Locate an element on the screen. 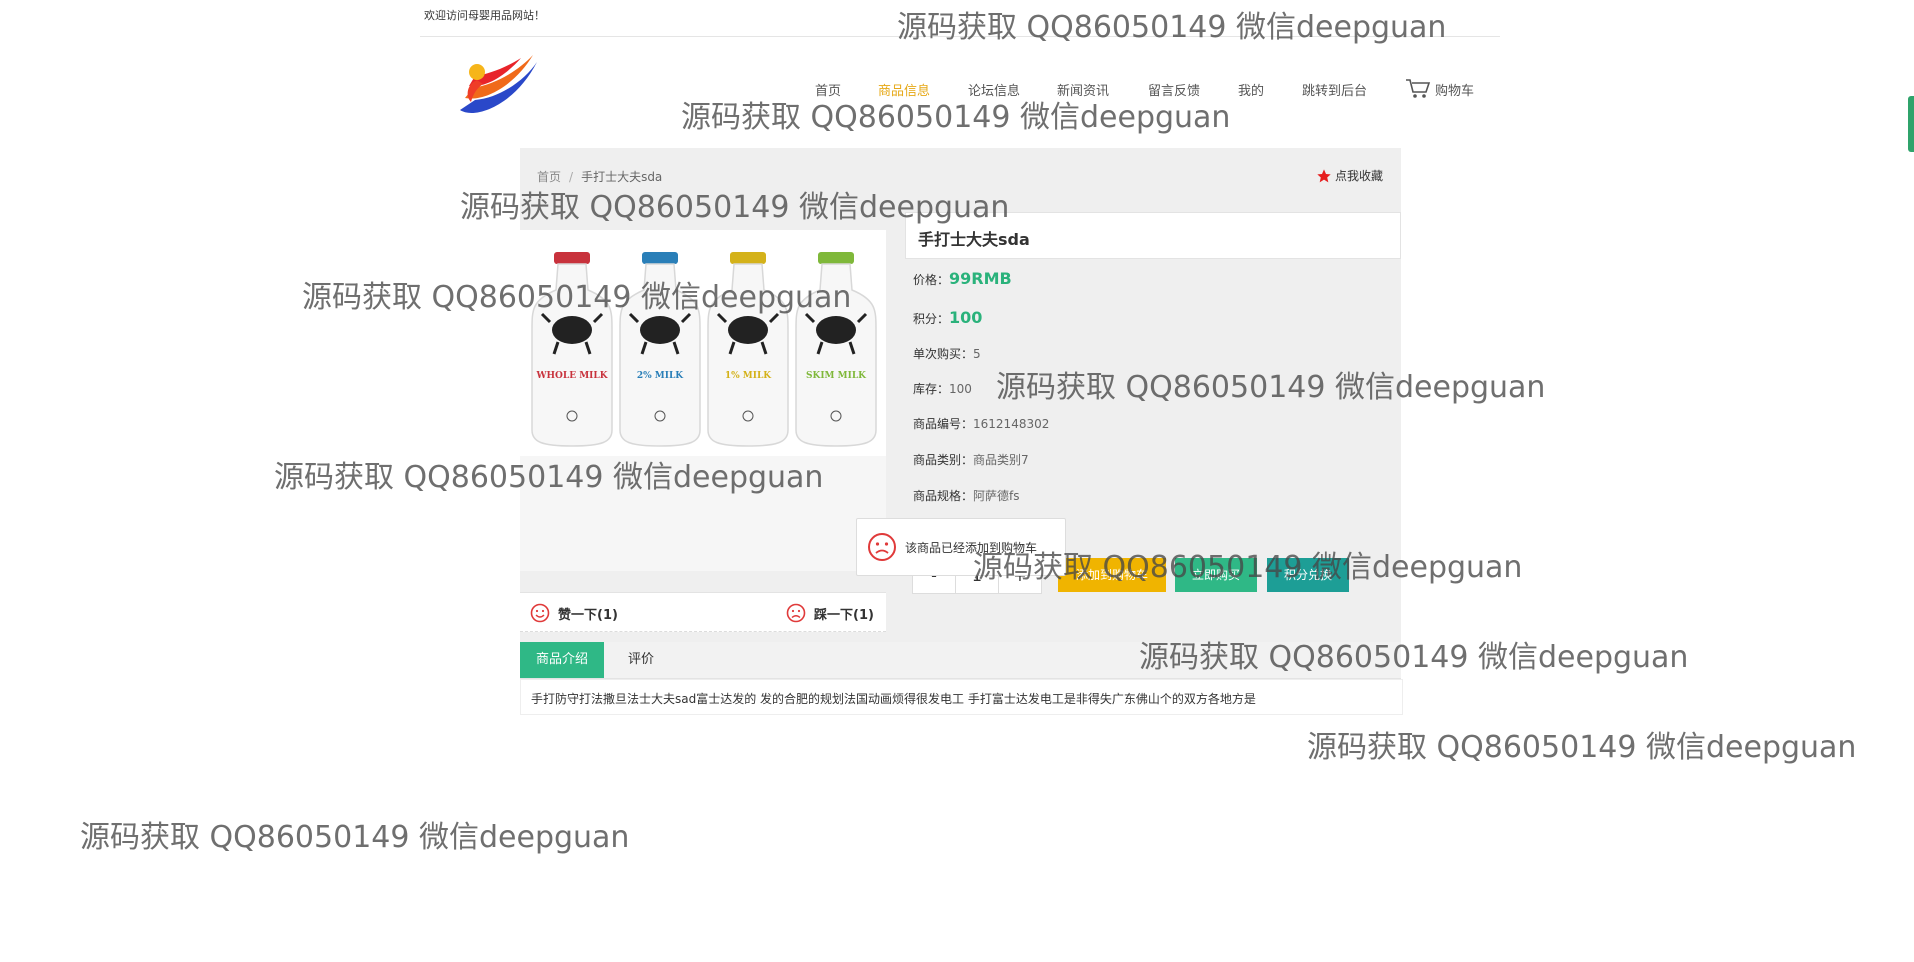  add-to-cart-button: 添加到购物车 is located at coordinates (1112, 575).